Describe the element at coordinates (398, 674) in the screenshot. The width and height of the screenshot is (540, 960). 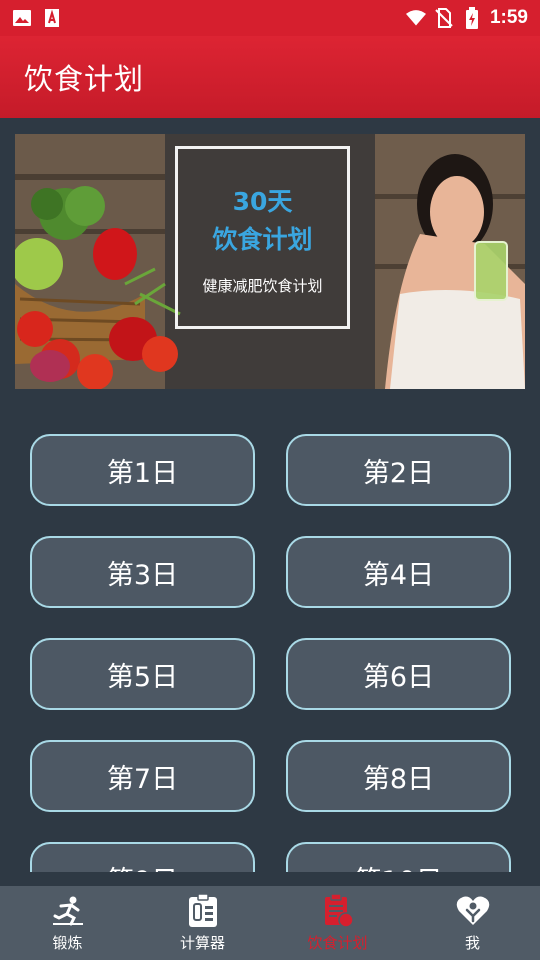
I see `day-6-button: 第6日` at that location.